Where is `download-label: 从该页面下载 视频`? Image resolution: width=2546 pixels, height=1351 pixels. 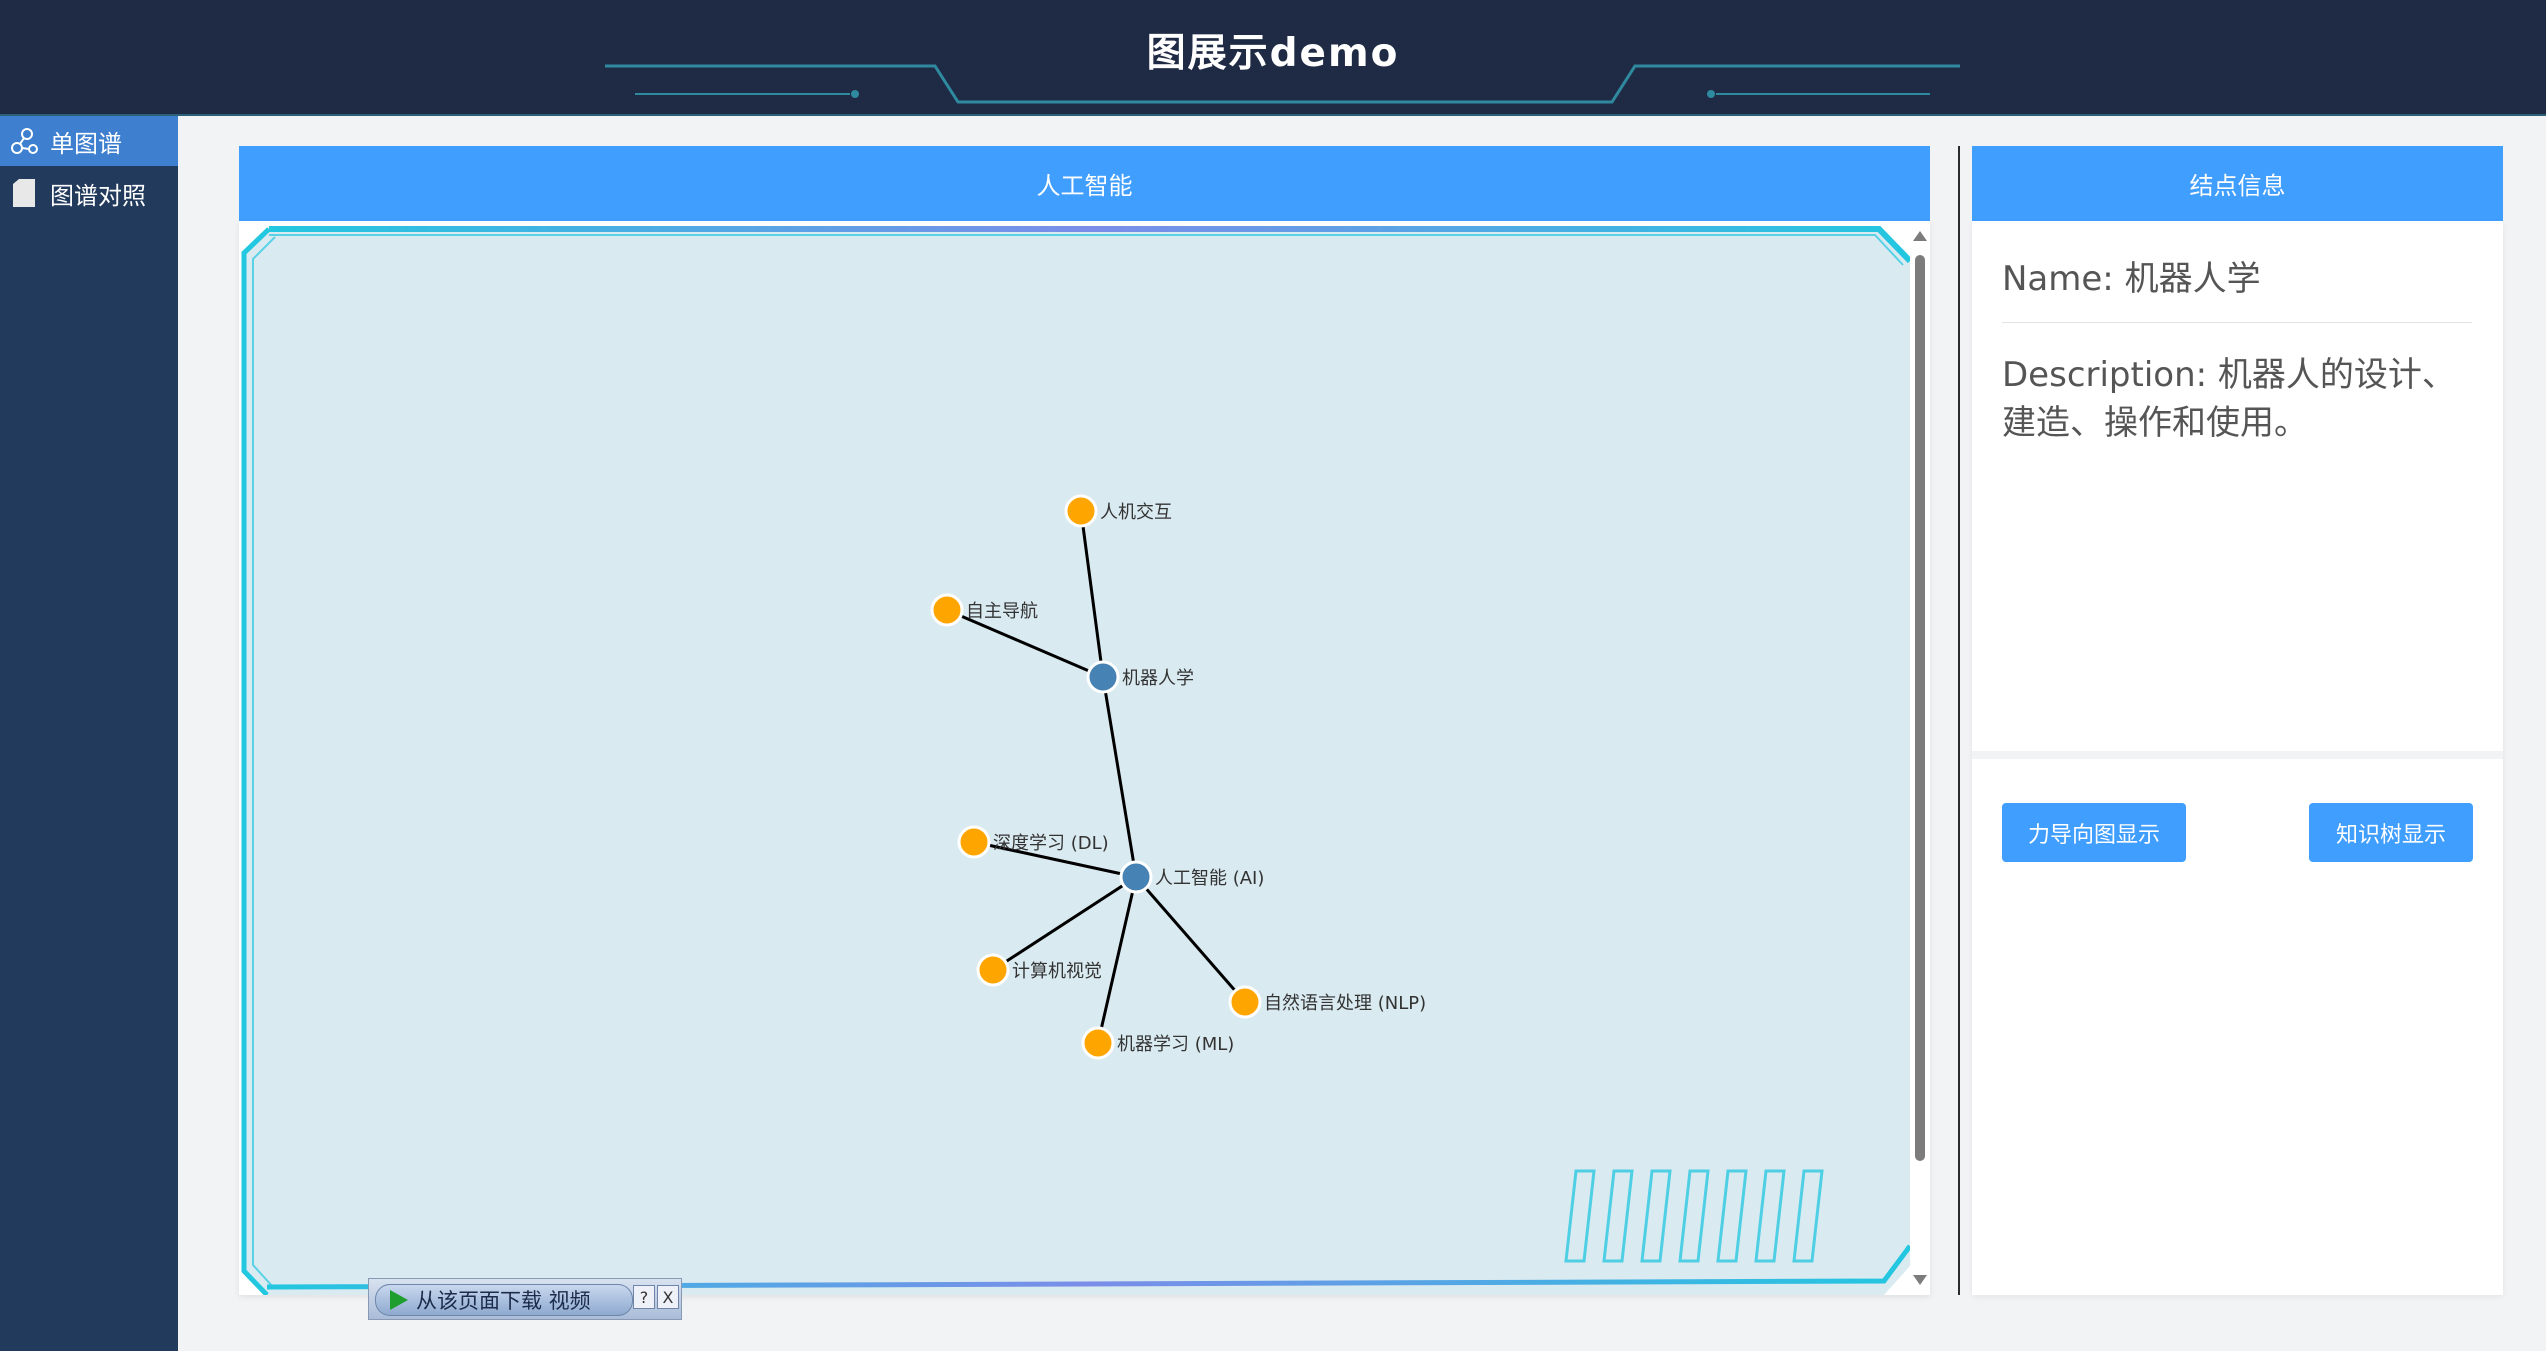
download-label: 从该页面下载 视频 is located at coordinates (503, 1301).